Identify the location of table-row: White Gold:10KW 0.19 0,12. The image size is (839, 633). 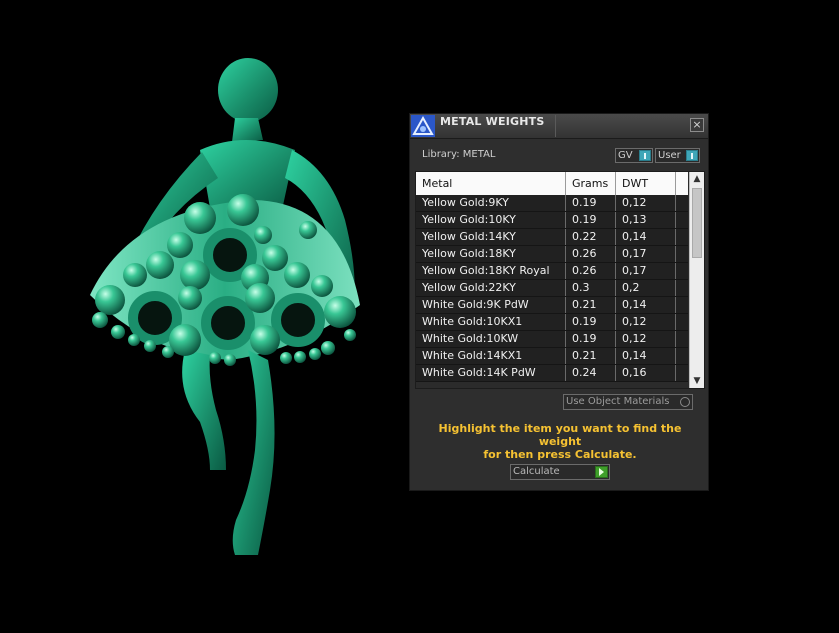
(552, 339).